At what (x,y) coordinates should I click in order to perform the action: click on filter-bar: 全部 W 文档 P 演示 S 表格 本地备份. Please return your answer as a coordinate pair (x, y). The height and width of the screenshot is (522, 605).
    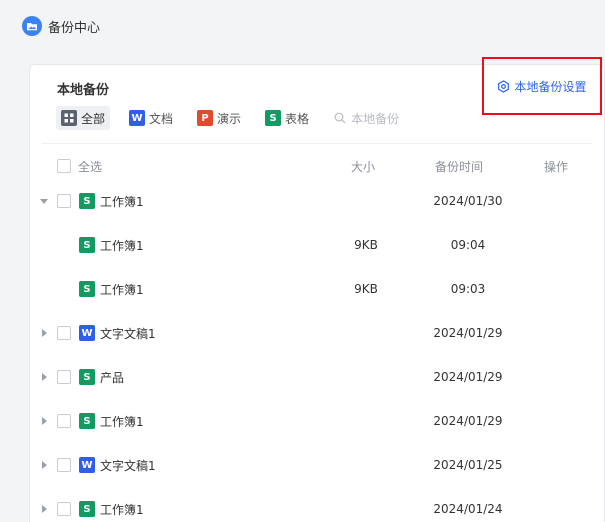
    Looking at the image, I should click on (227, 118).